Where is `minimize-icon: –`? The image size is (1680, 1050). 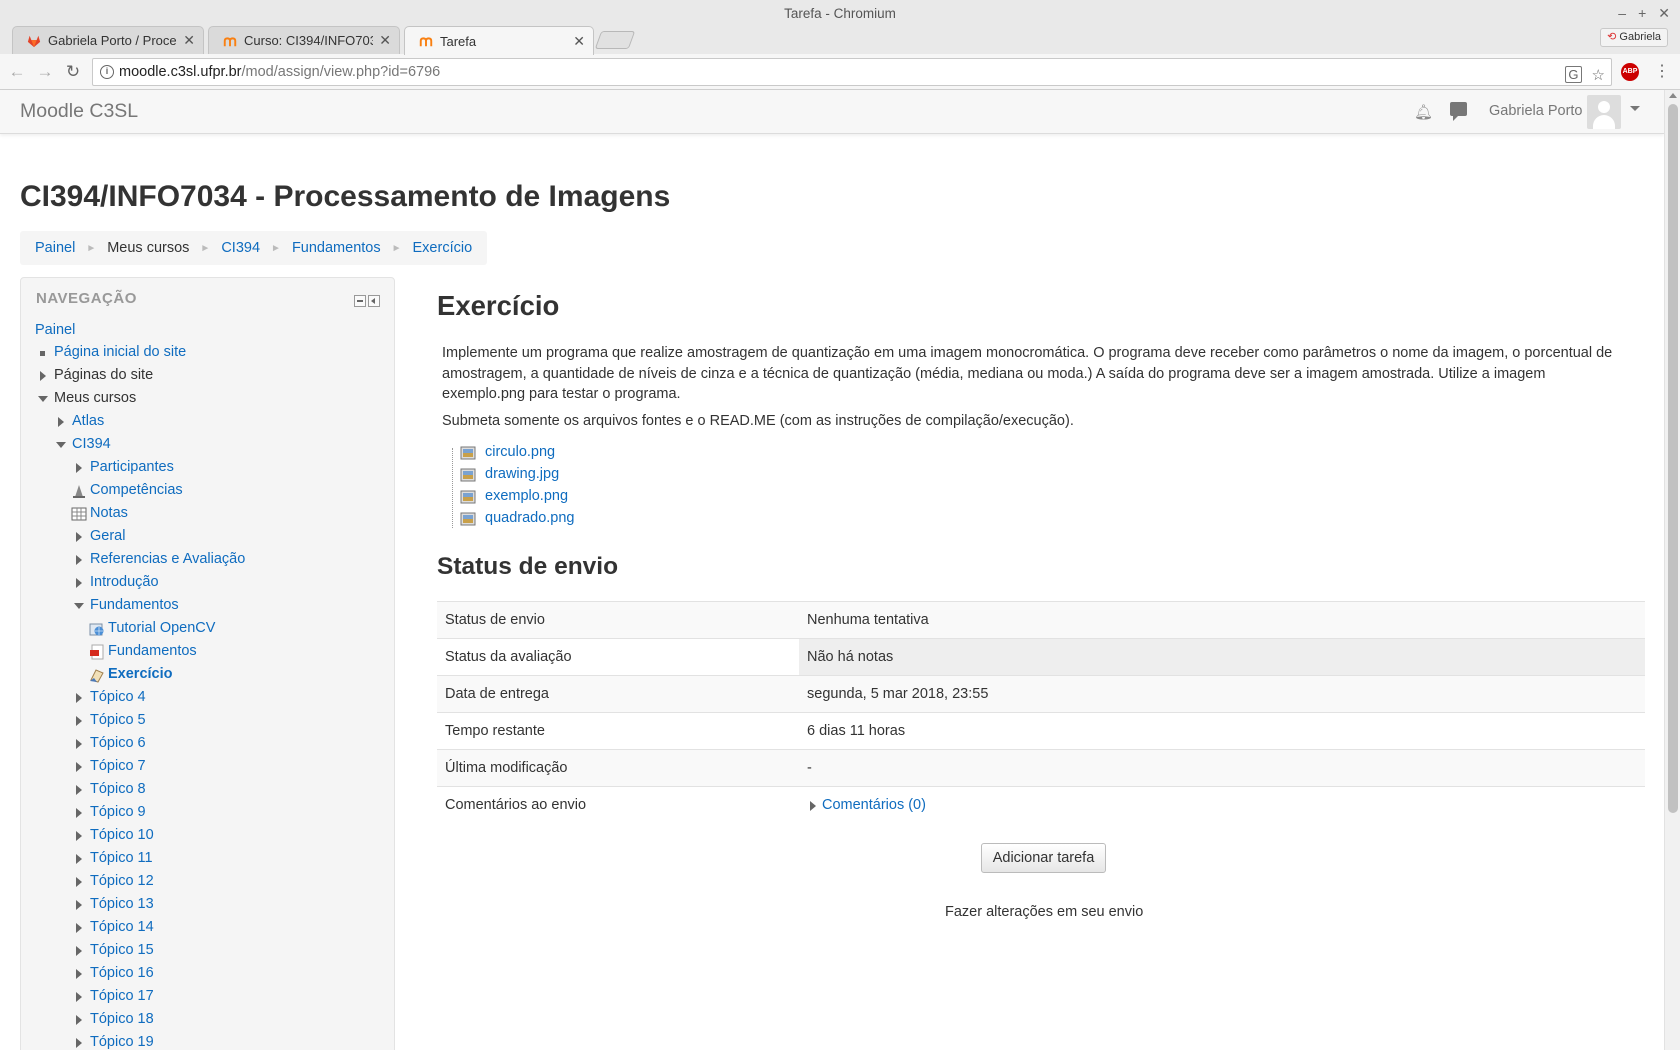
minimize-icon: – is located at coordinates (1622, 13).